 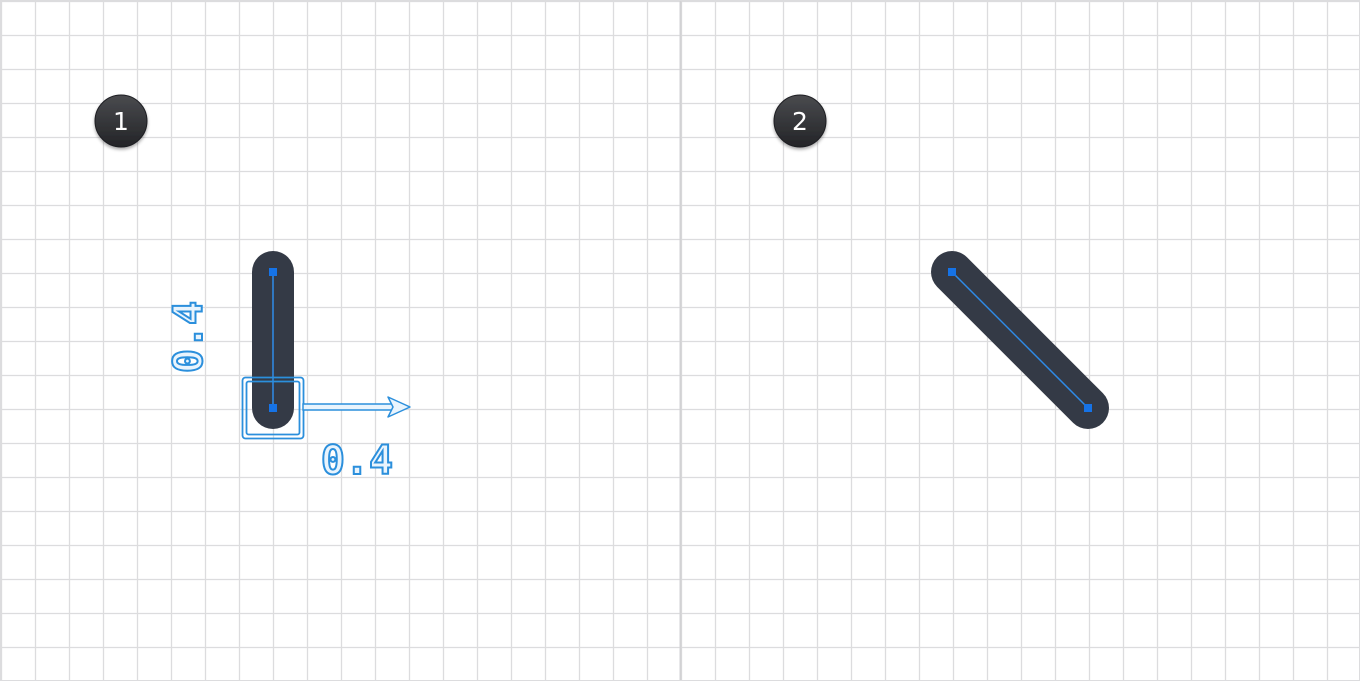 I want to click on start-anchor-point, so click(x=952, y=272).